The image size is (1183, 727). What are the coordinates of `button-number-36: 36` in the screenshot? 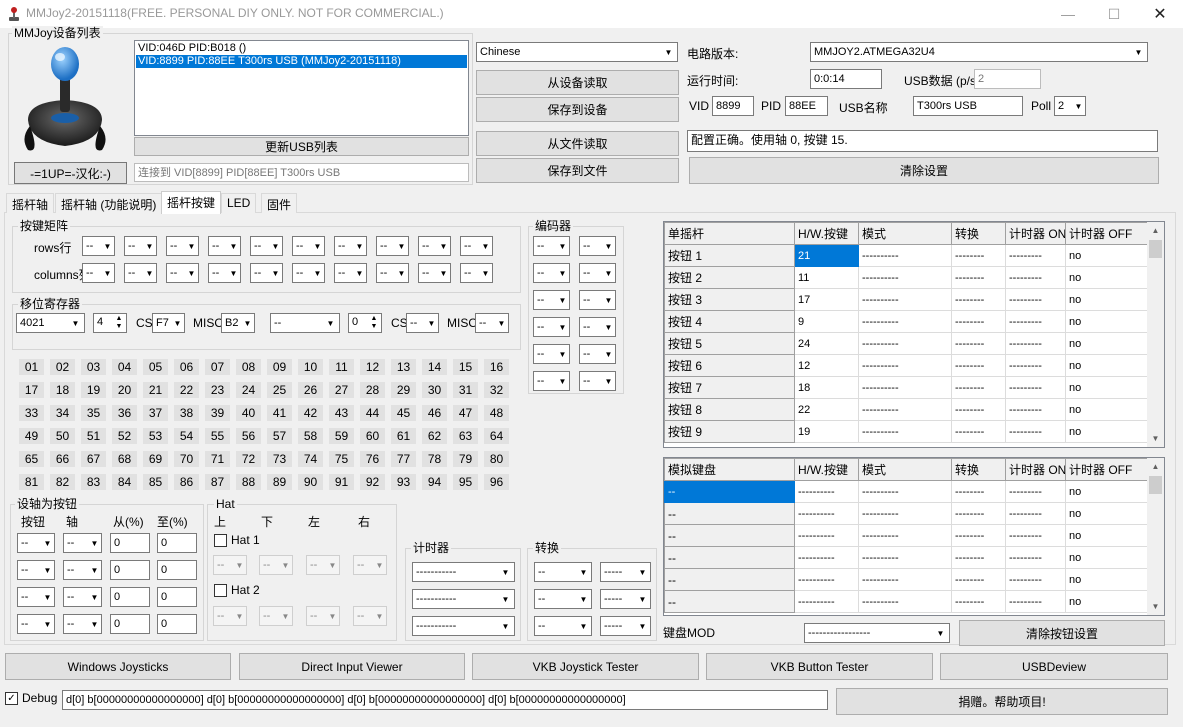 It's located at (124, 413).